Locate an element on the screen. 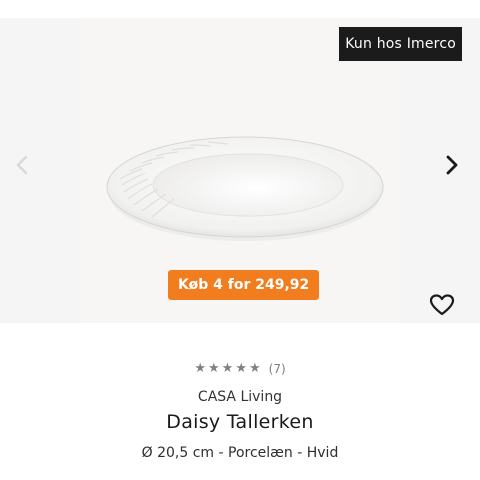 This screenshot has width=480, height=480. heart-outline-icon is located at coordinates (442, 305).